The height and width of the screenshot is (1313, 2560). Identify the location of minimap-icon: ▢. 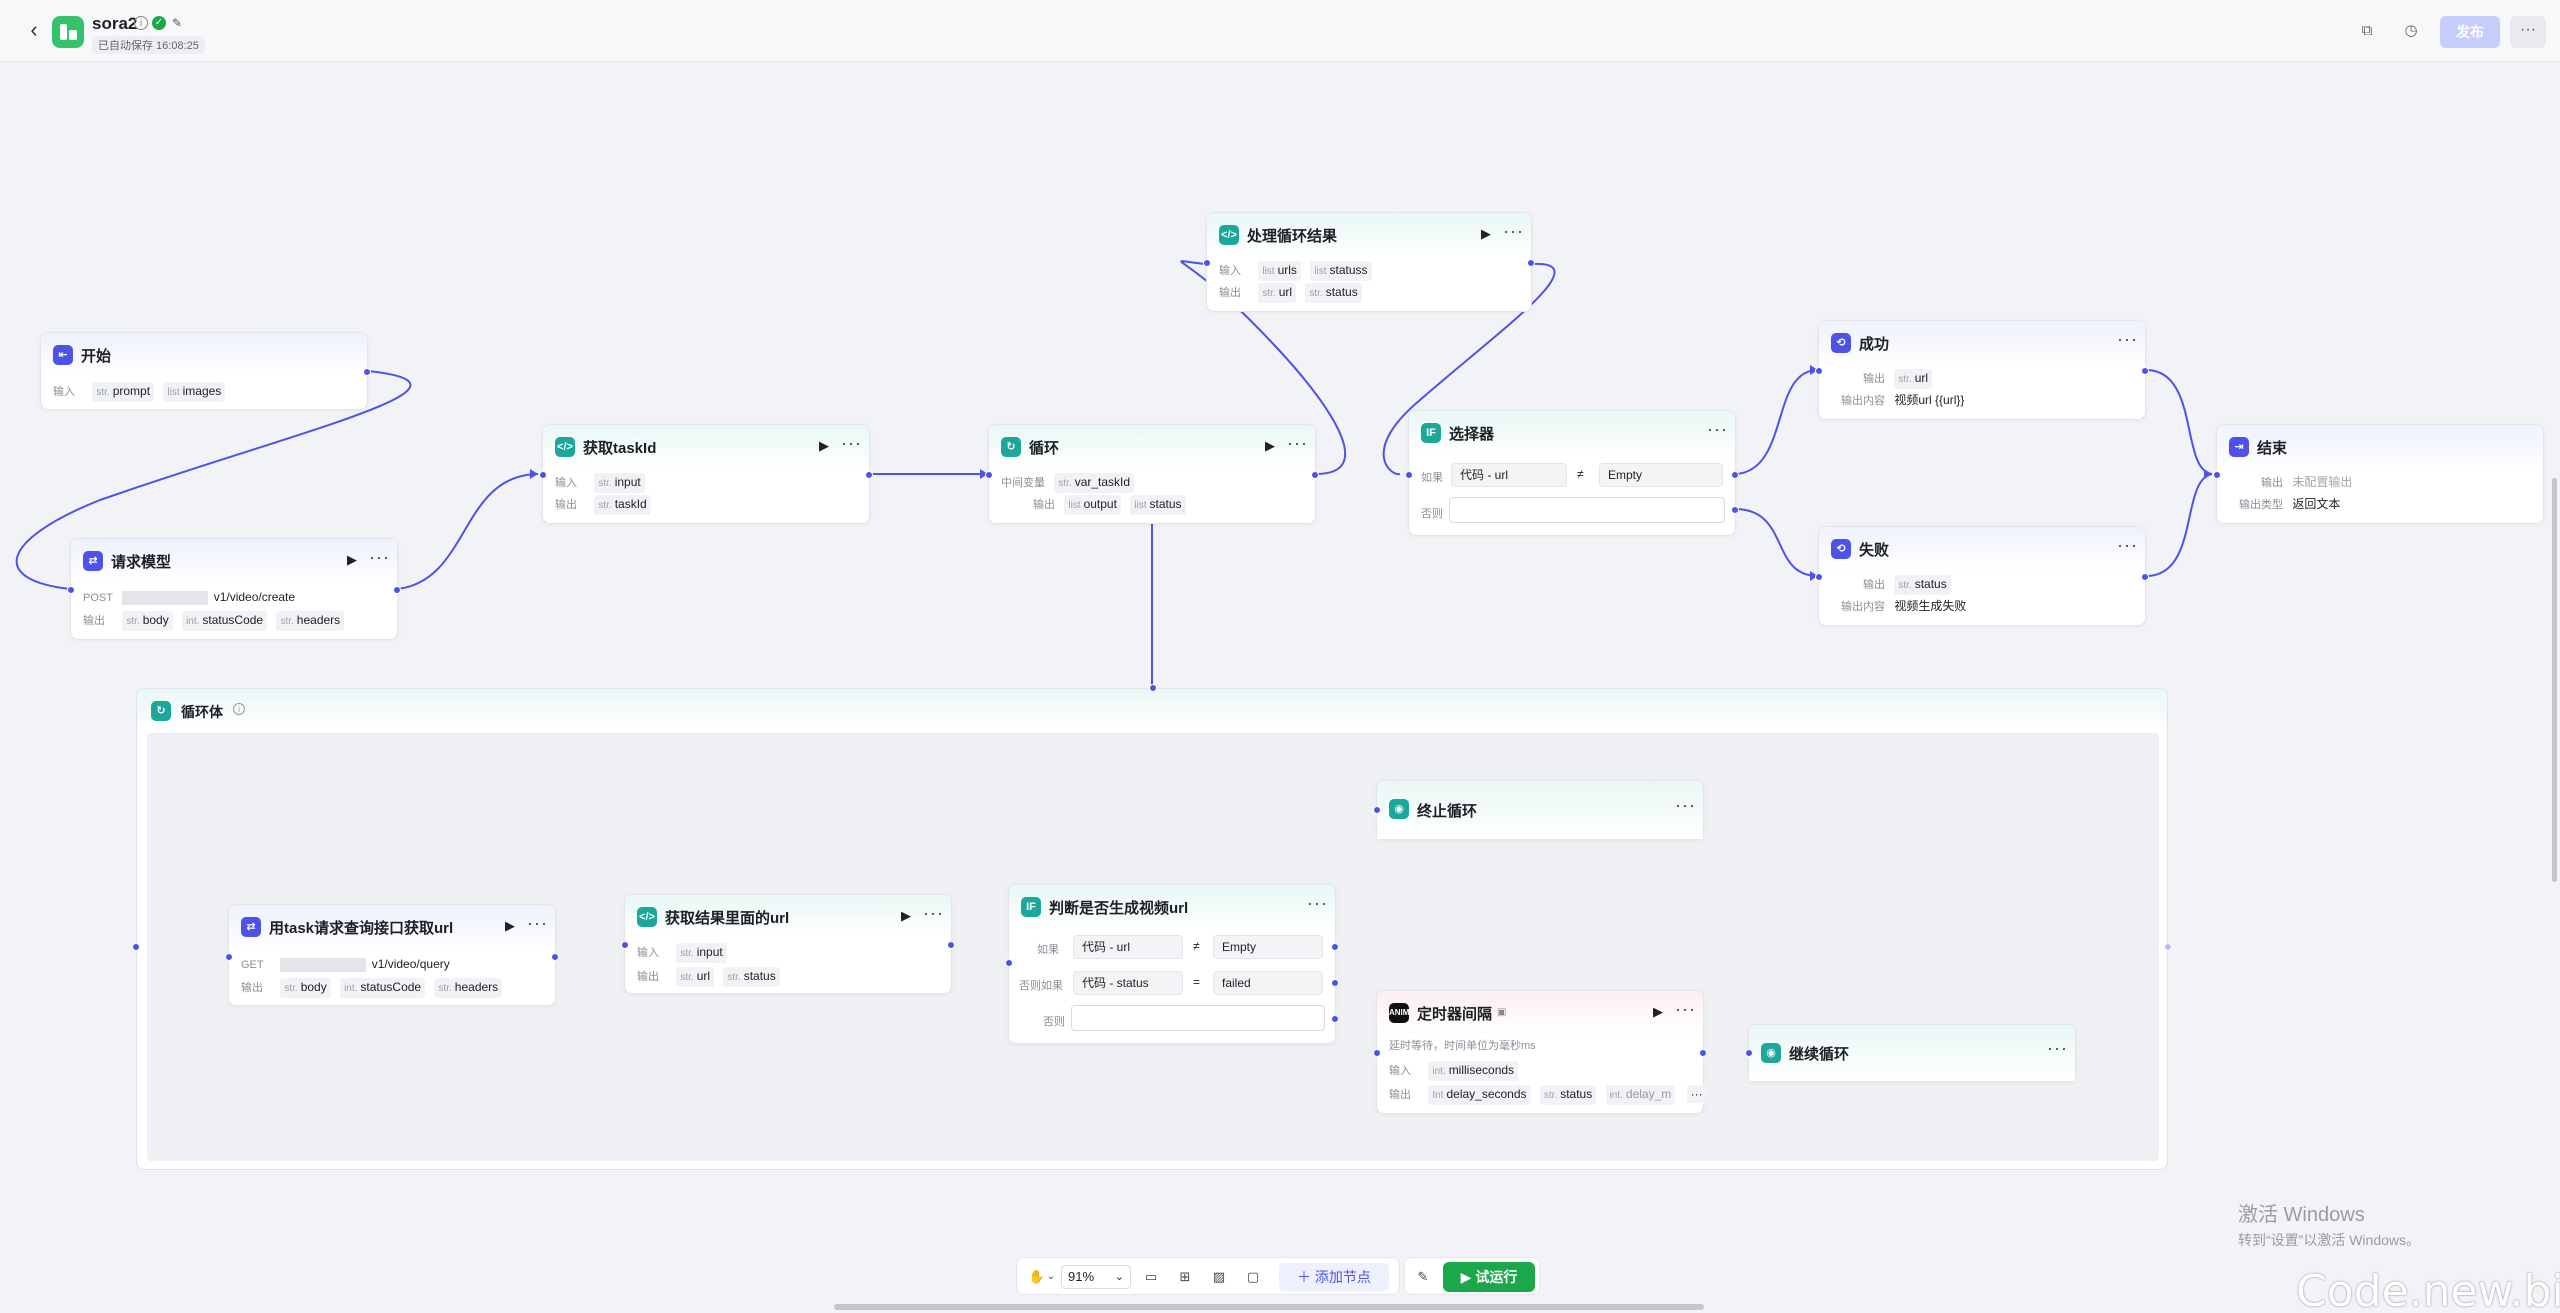
(1253, 1277).